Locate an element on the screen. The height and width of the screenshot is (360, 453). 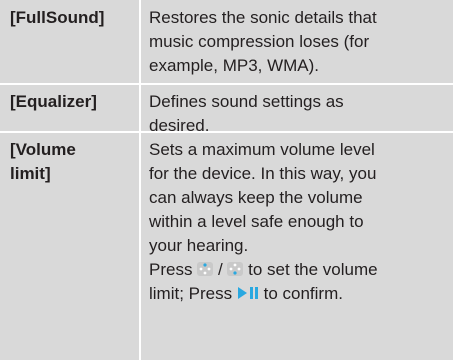
play-pause-icon is located at coordinates (247, 293).